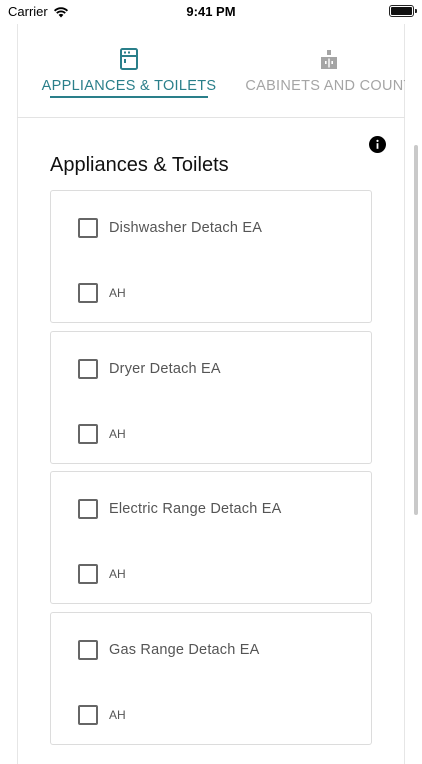  I want to click on tab-label: APPLIANCES & TOILETS, so click(129, 86).